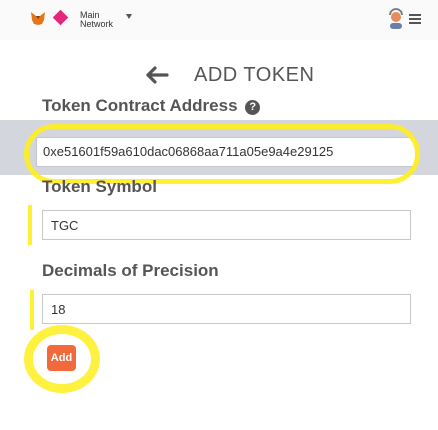  What do you see at coordinates (157, 75) in the screenshot?
I see `back-arrow-icon` at bounding box center [157, 75].